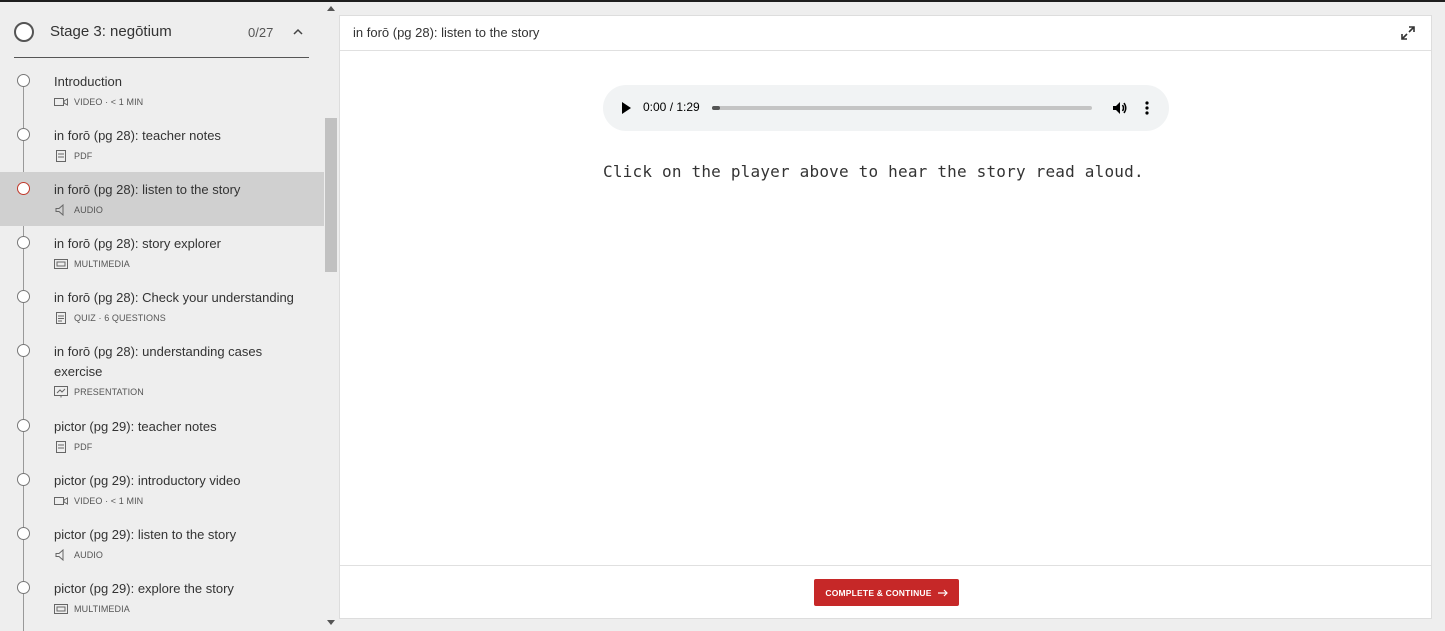  Describe the element at coordinates (120, 318) in the screenshot. I see `lesson-meta-label: QUIZ · 6 QUESTIONS` at that location.